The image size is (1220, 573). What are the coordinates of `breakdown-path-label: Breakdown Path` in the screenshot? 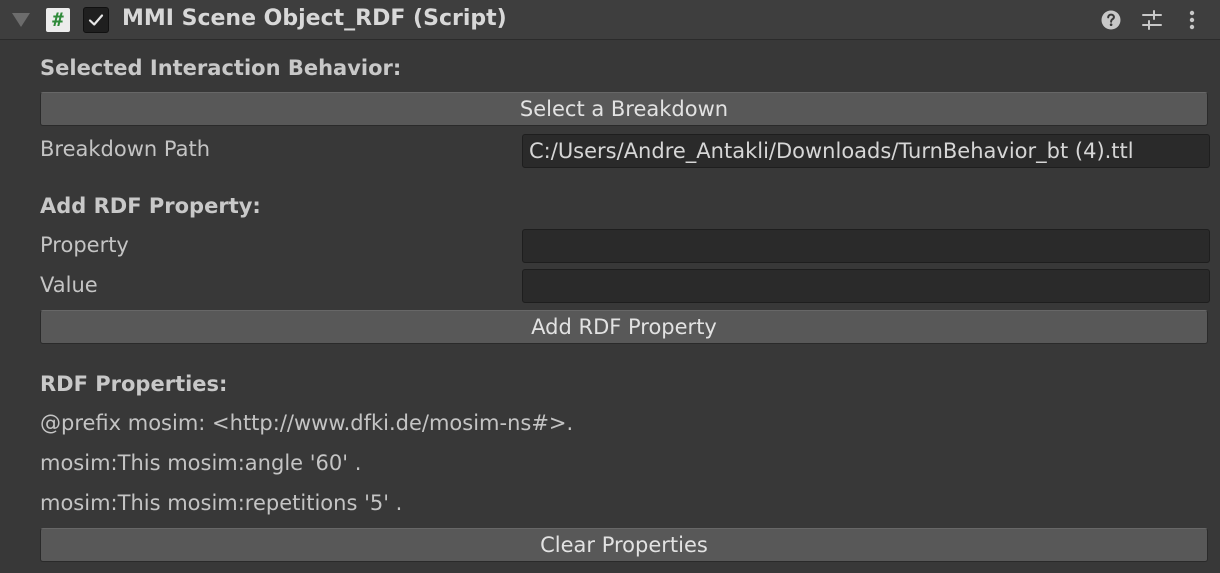 It's located at (125, 149).